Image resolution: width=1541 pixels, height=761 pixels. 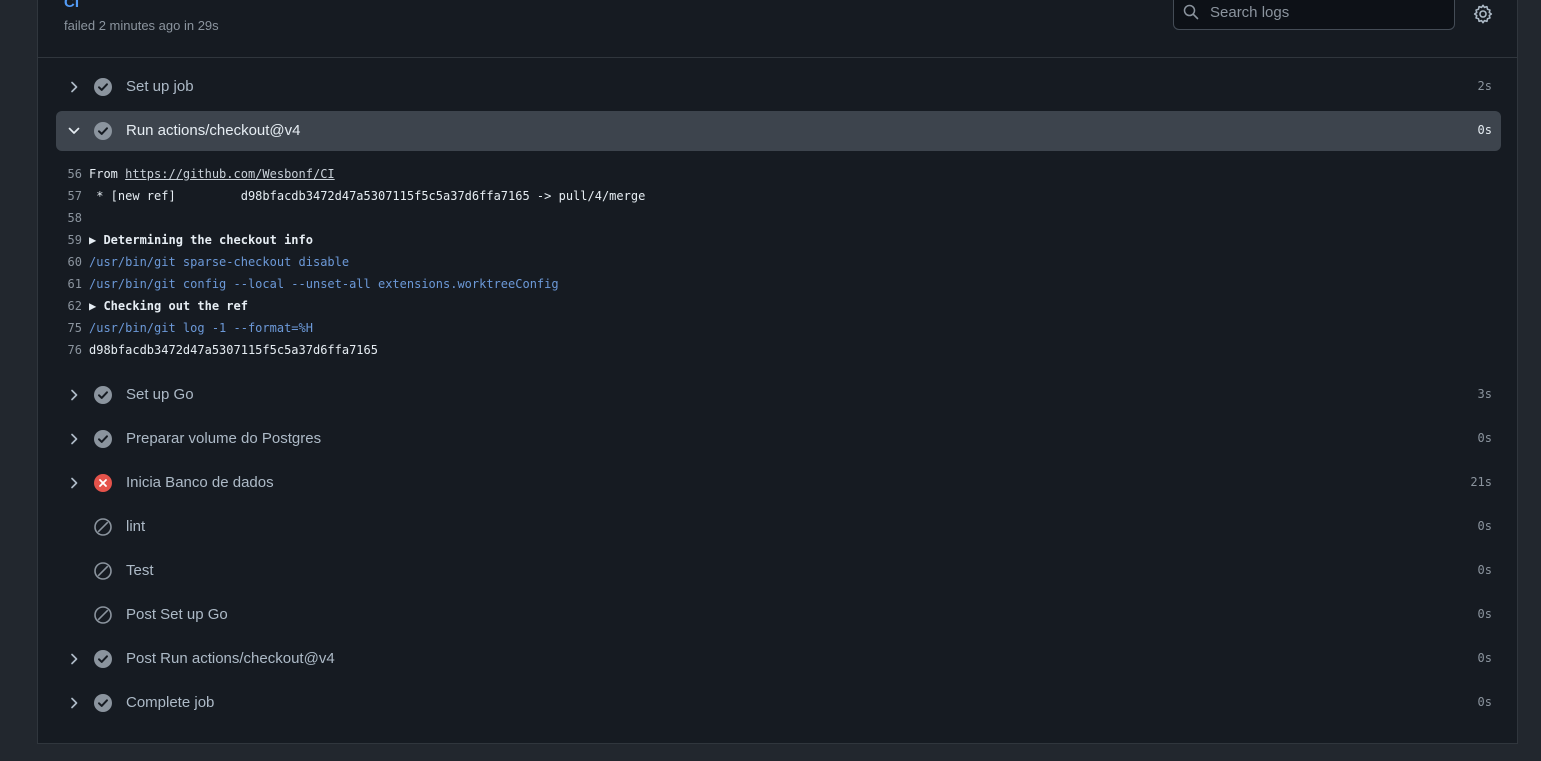 I want to click on step-row: Run actions/checkout@v4 0s, so click(x=778, y=131).